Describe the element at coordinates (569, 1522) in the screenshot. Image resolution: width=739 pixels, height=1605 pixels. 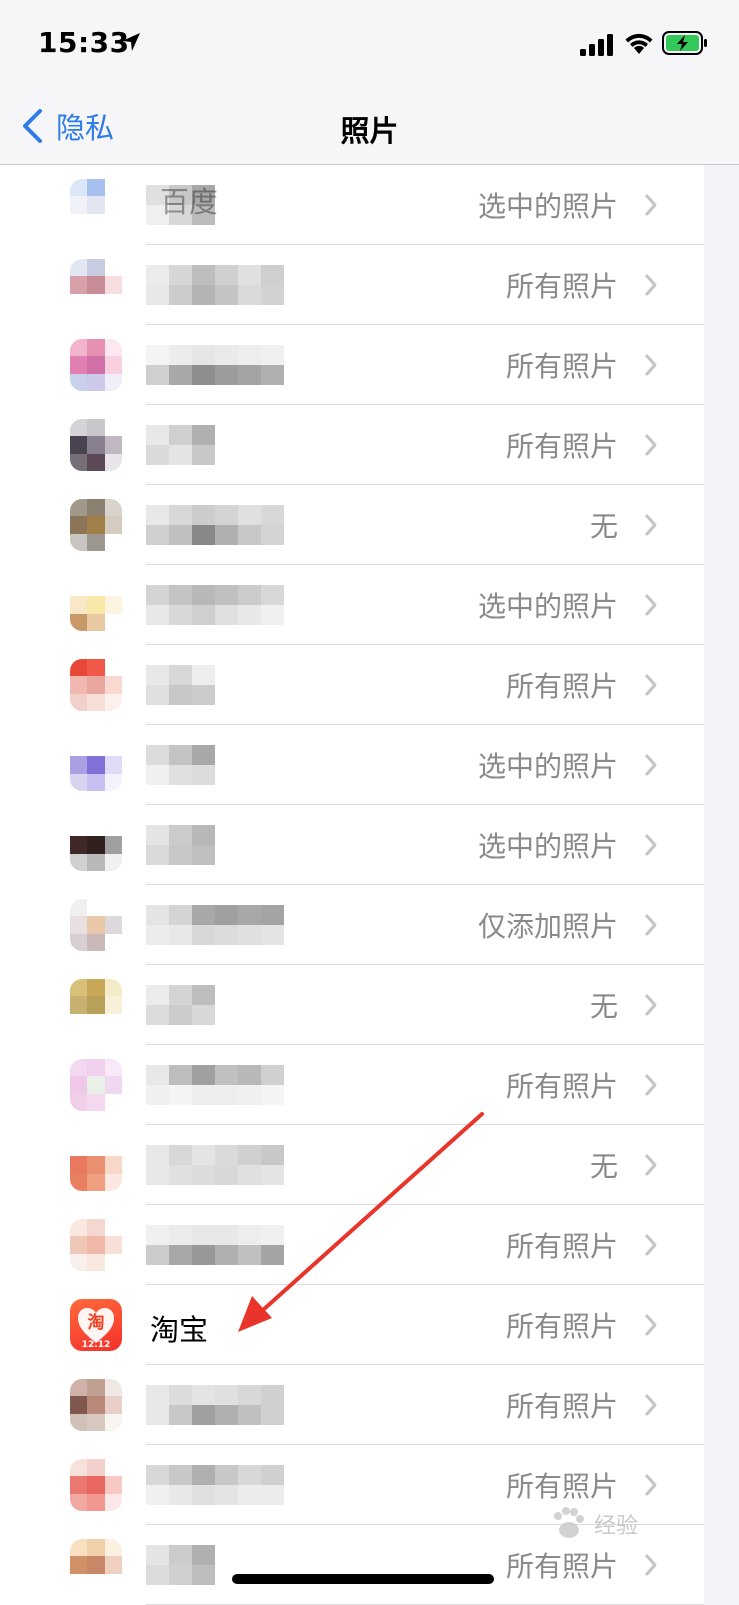
I see `paw-icon` at that location.